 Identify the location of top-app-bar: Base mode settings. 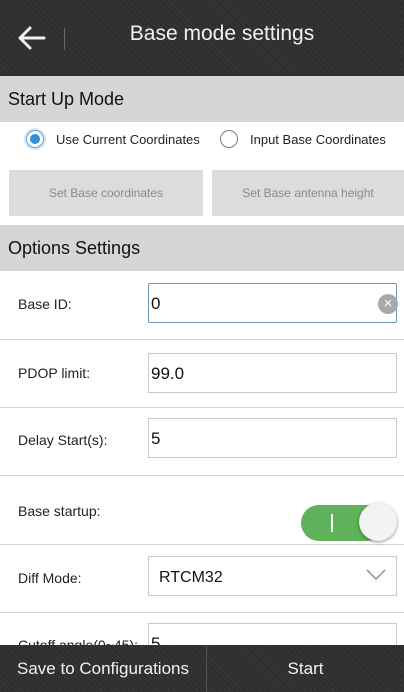
(202, 38).